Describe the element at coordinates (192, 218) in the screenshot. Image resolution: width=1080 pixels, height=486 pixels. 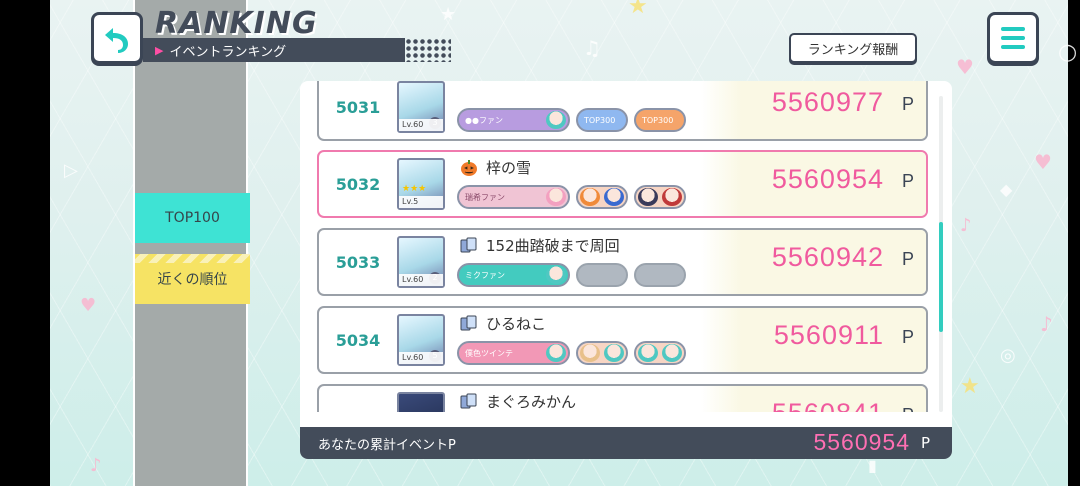
I see `tab-top100: TOP100` at that location.